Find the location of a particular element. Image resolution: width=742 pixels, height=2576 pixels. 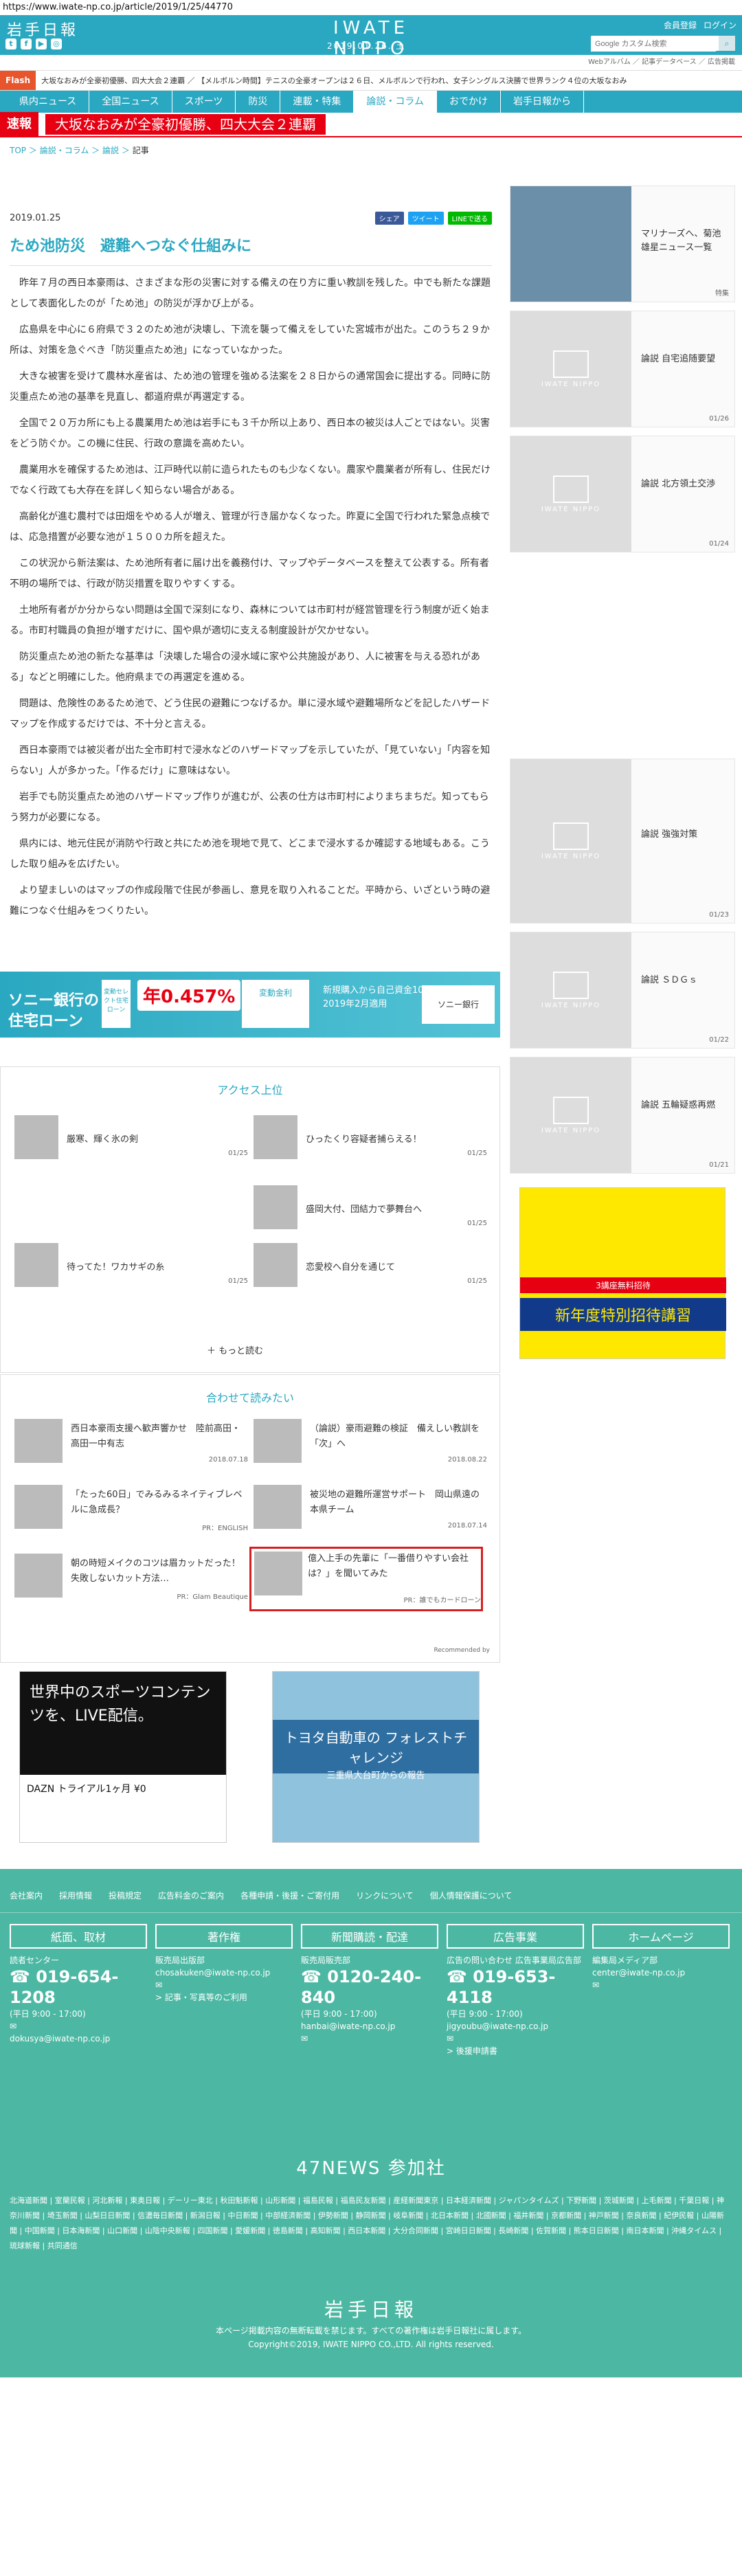

nav-item-active: 論説・コラム is located at coordinates (395, 102).